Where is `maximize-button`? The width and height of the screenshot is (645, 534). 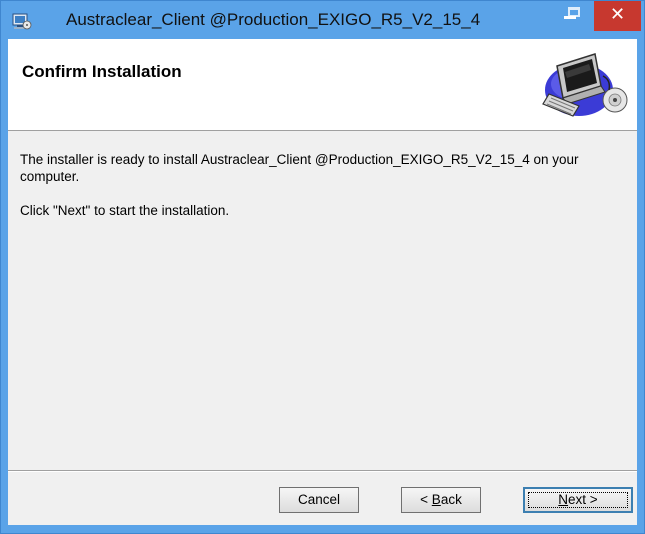
maximize-button is located at coordinates (575, 16).